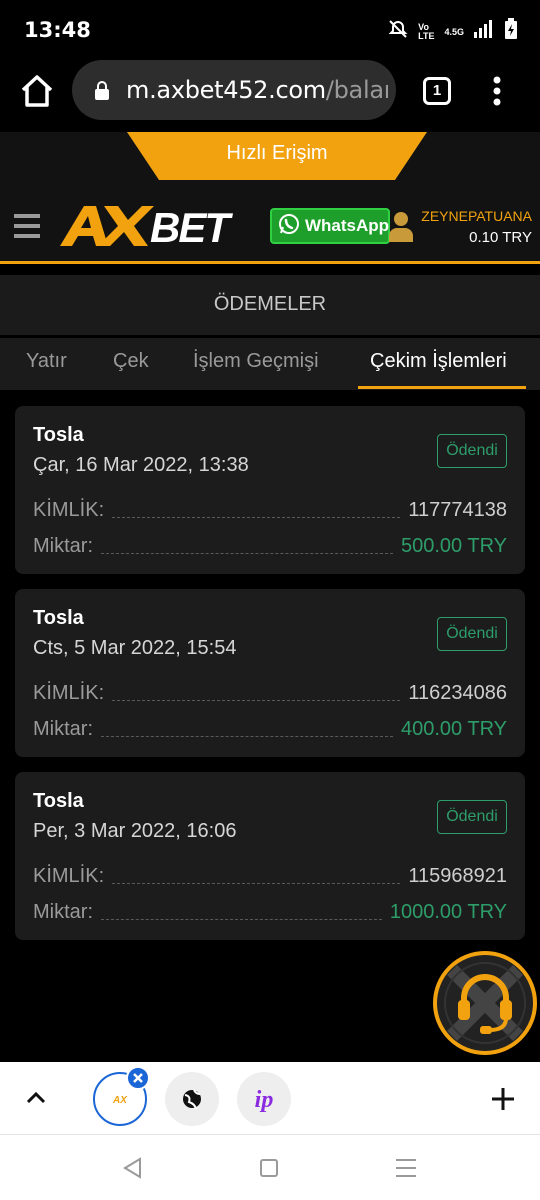 The width and height of the screenshot is (540, 1200). Describe the element at coordinates (132, 1170) in the screenshot. I see `back-icon` at that location.